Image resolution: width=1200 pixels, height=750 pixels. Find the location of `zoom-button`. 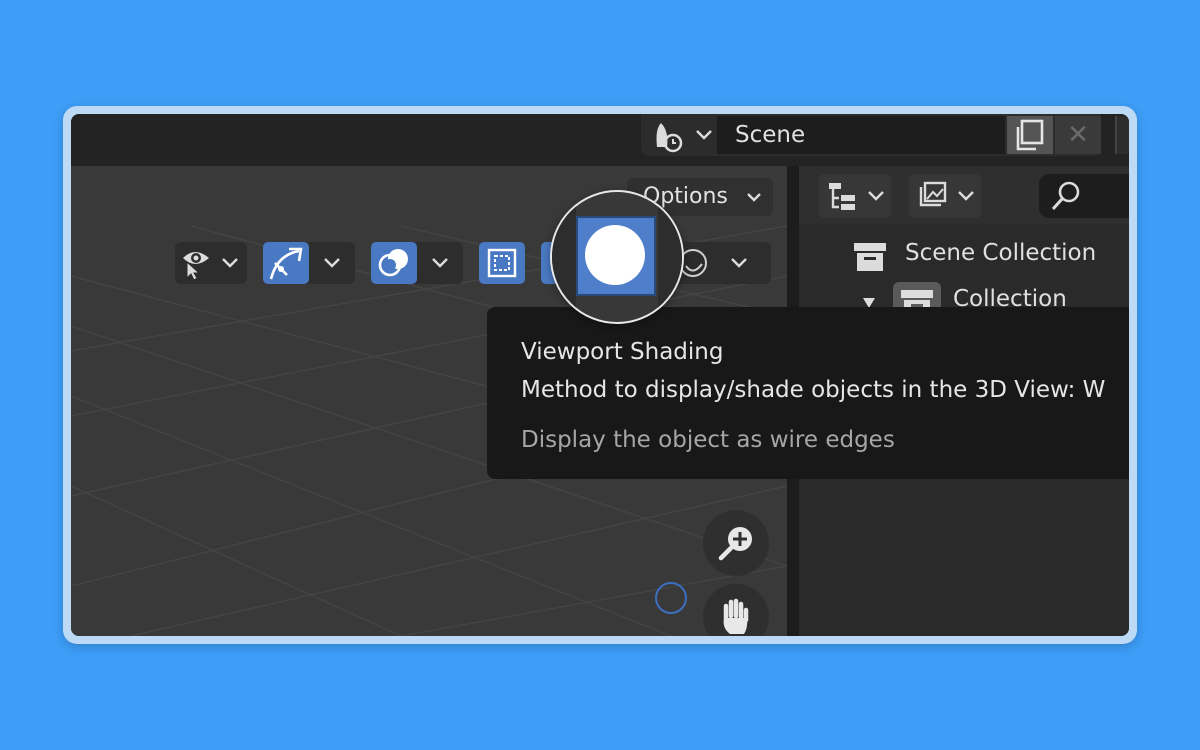

zoom-button is located at coordinates (736, 543).